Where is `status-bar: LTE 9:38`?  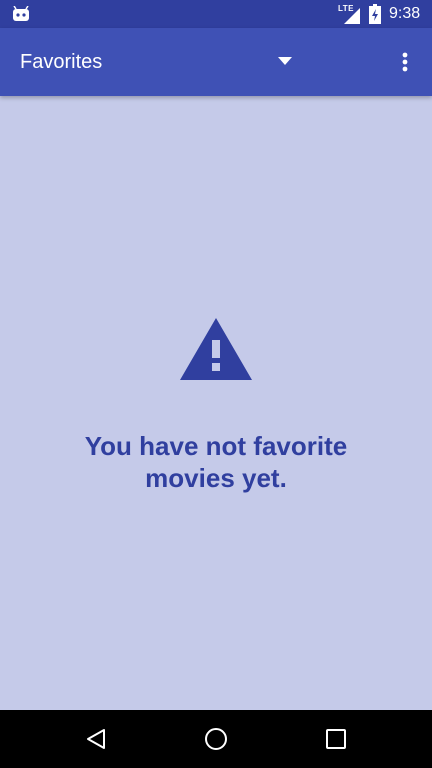
status-bar: LTE 9:38 is located at coordinates (216, 14).